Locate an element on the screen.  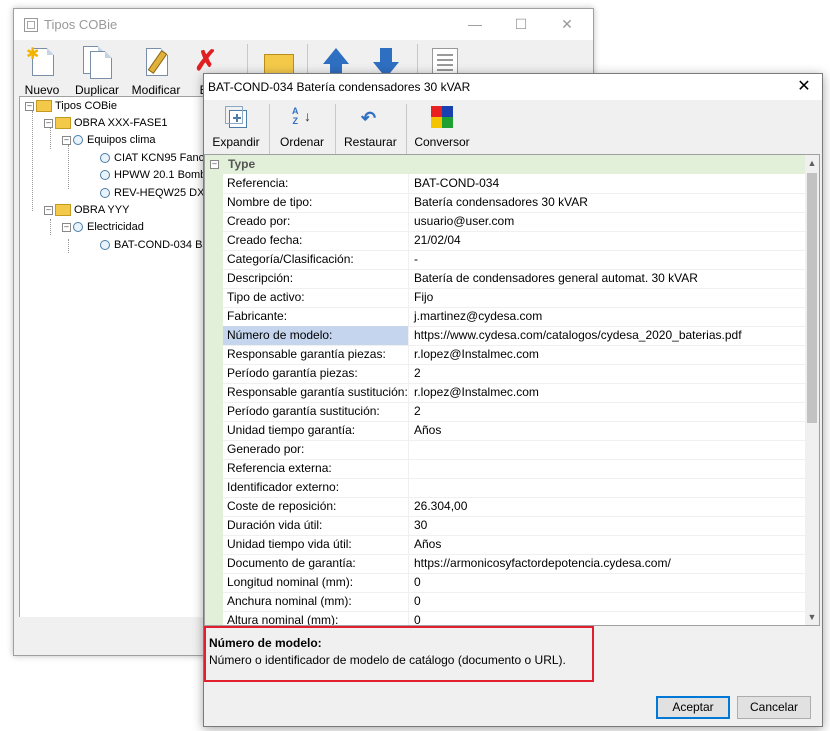
sort-button: AZ ↓ Ordenar is located at coordinates (302, 129).